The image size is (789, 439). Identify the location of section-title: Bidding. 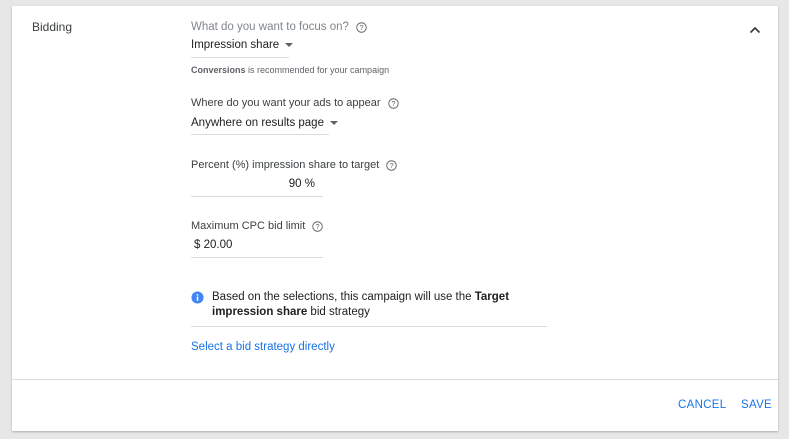
(52, 27).